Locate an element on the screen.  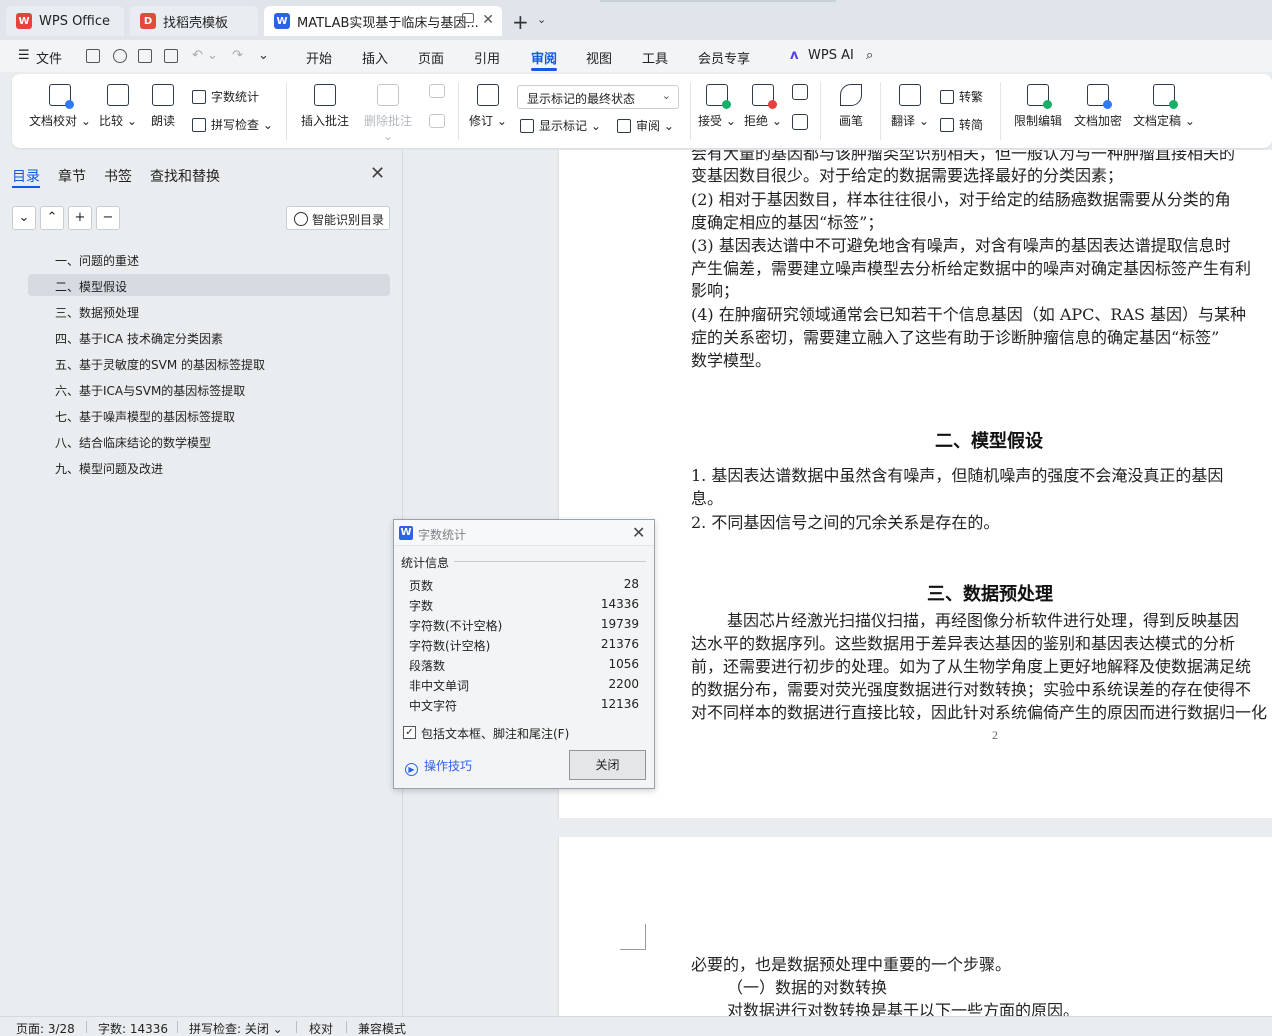
word-count-button: 字数统计 is located at coordinates (225, 96).